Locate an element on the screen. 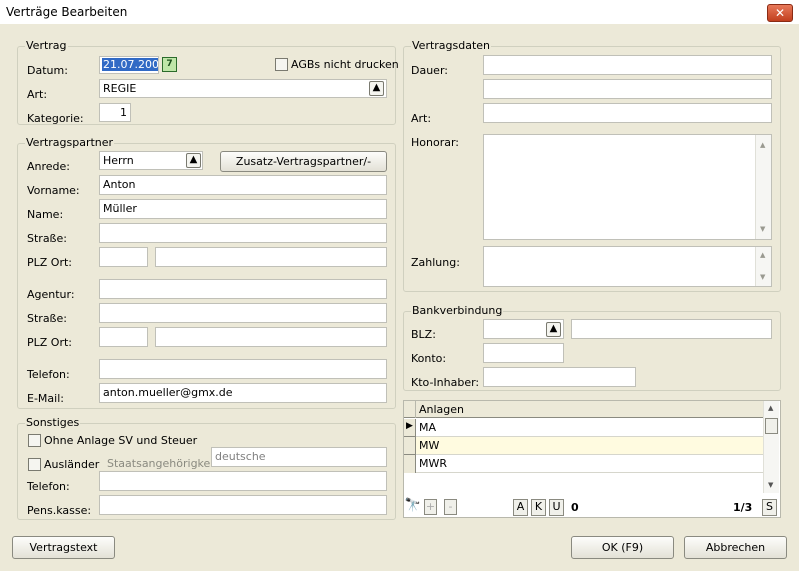  honorar-textarea: ▲ ▼ is located at coordinates (627, 187).